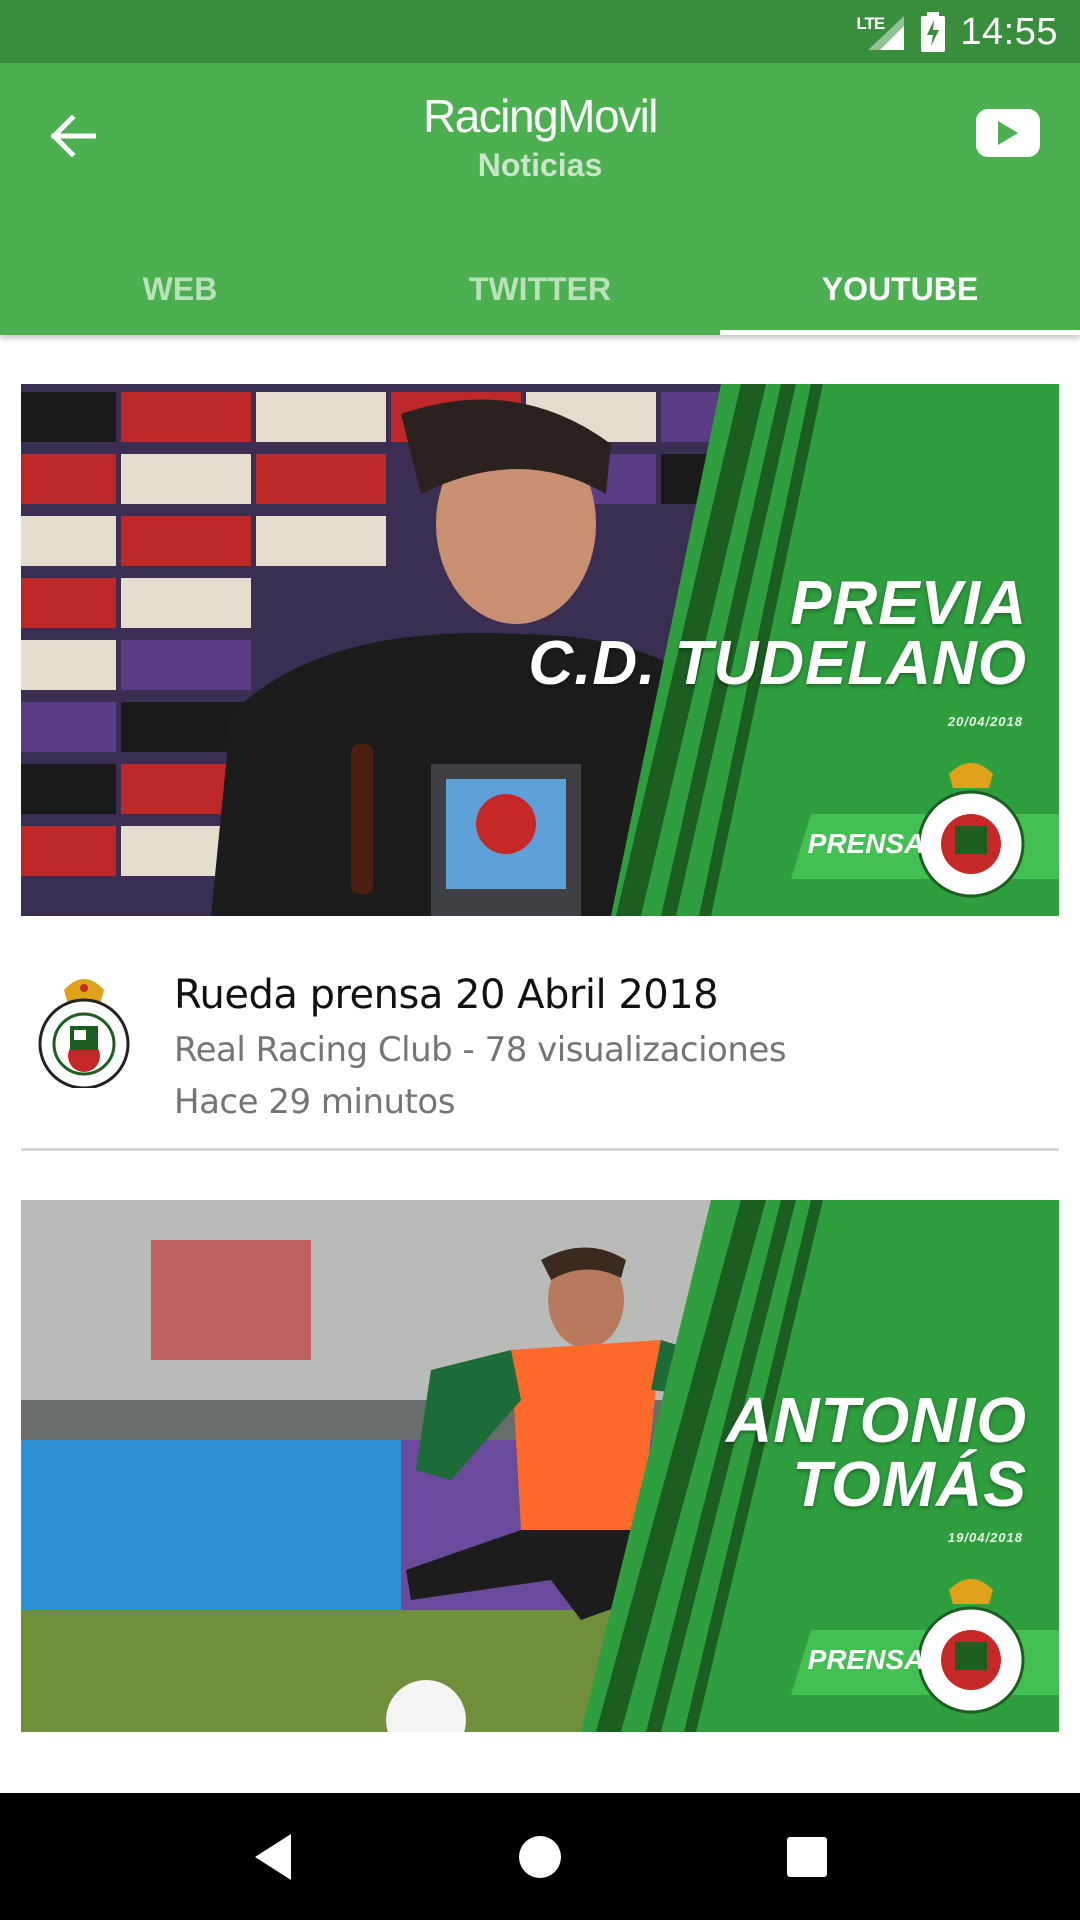 This screenshot has height=1920, width=1080. Describe the element at coordinates (480, 1050) in the screenshot. I see `video-channel-views: Real Racing Club - 78 visualizaciones` at that location.